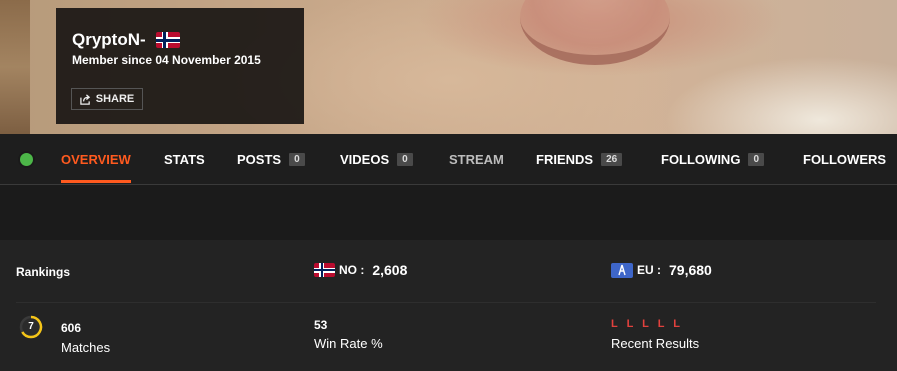 This screenshot has width=897, height=371. What do you see at coordinates (612, 159) in the screenshot?
I see `count-badge: 26` at bounding box center [612, 159].